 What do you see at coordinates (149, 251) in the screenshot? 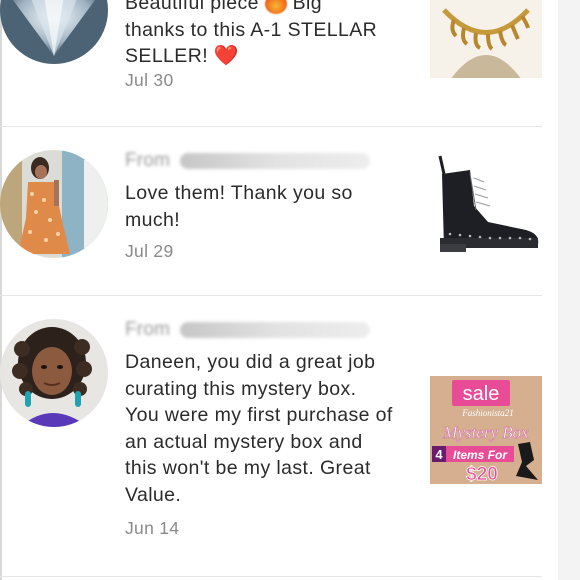
I see `review-date: Jul 29` at bounding box center [149, 251].